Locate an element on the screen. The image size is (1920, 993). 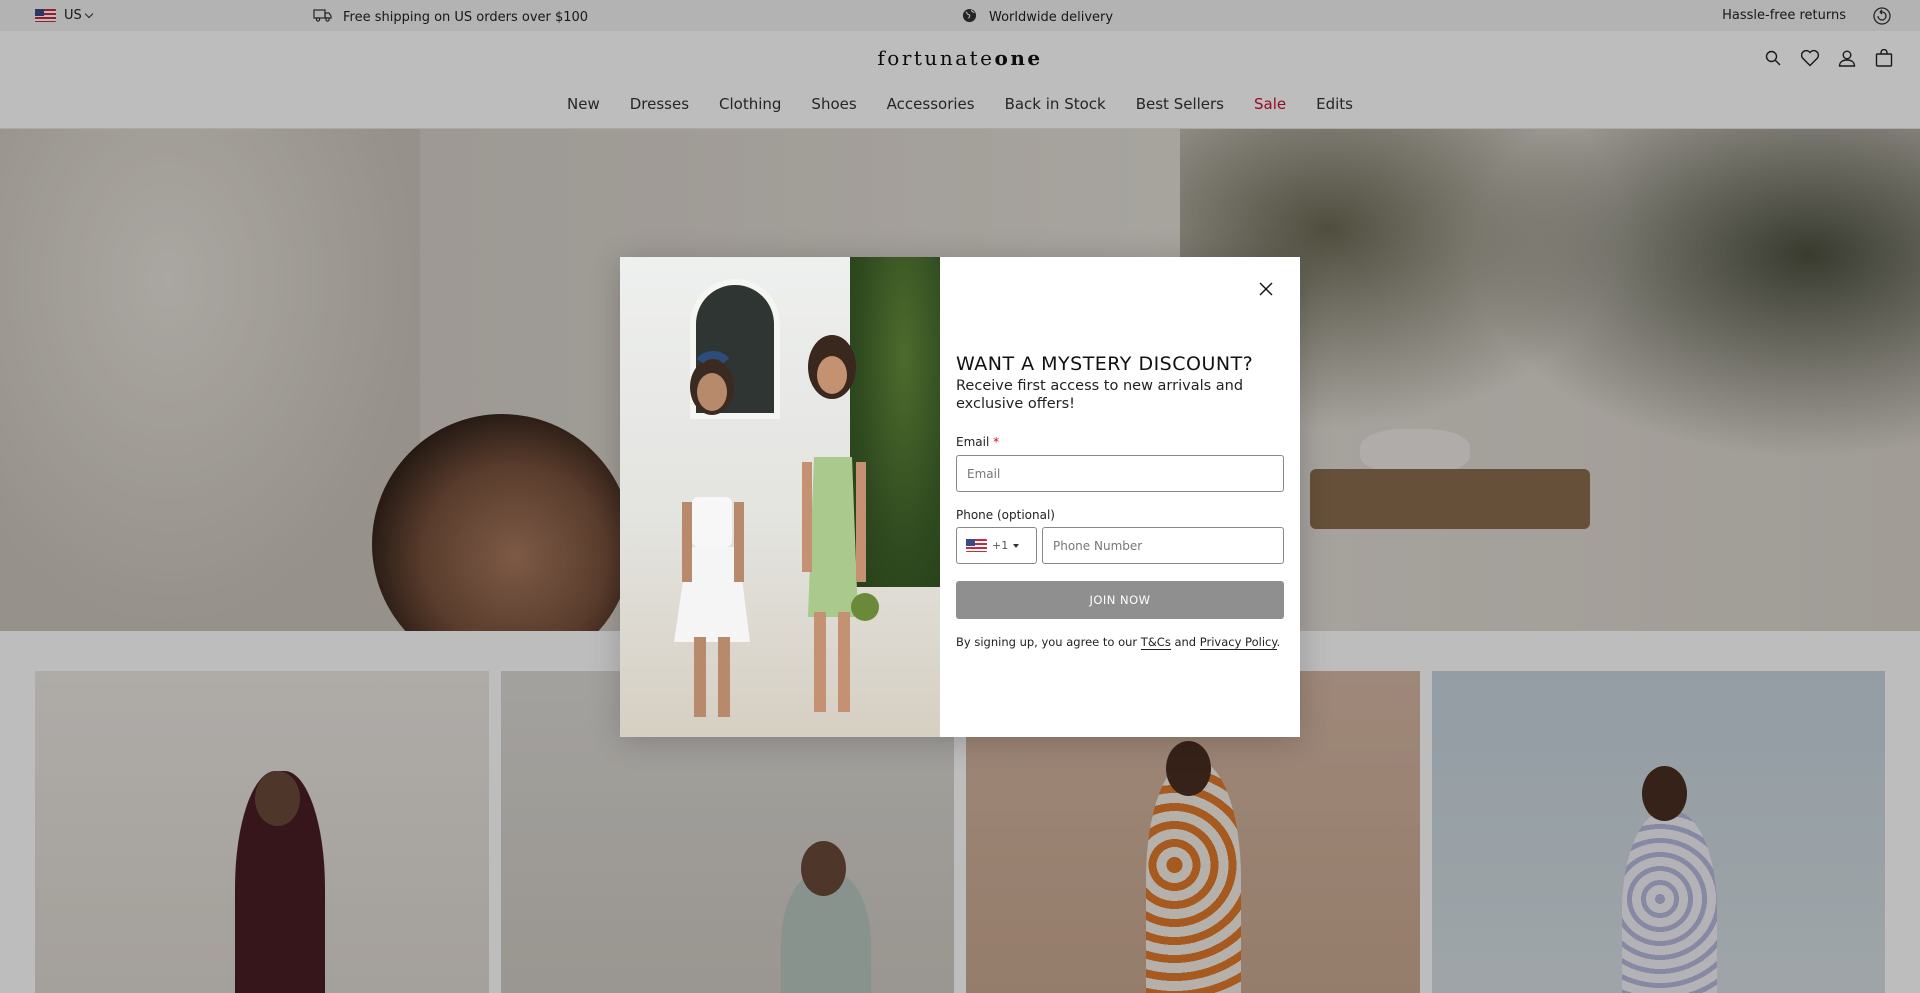
phone-field is located at coordinates (1163, 545).